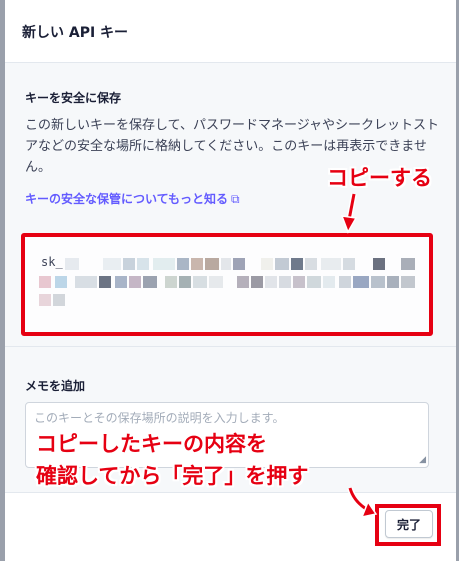  Describe the element at coordinates (379, 178) in the screenshot. I see `annotation-copy: コピーする` at that location.